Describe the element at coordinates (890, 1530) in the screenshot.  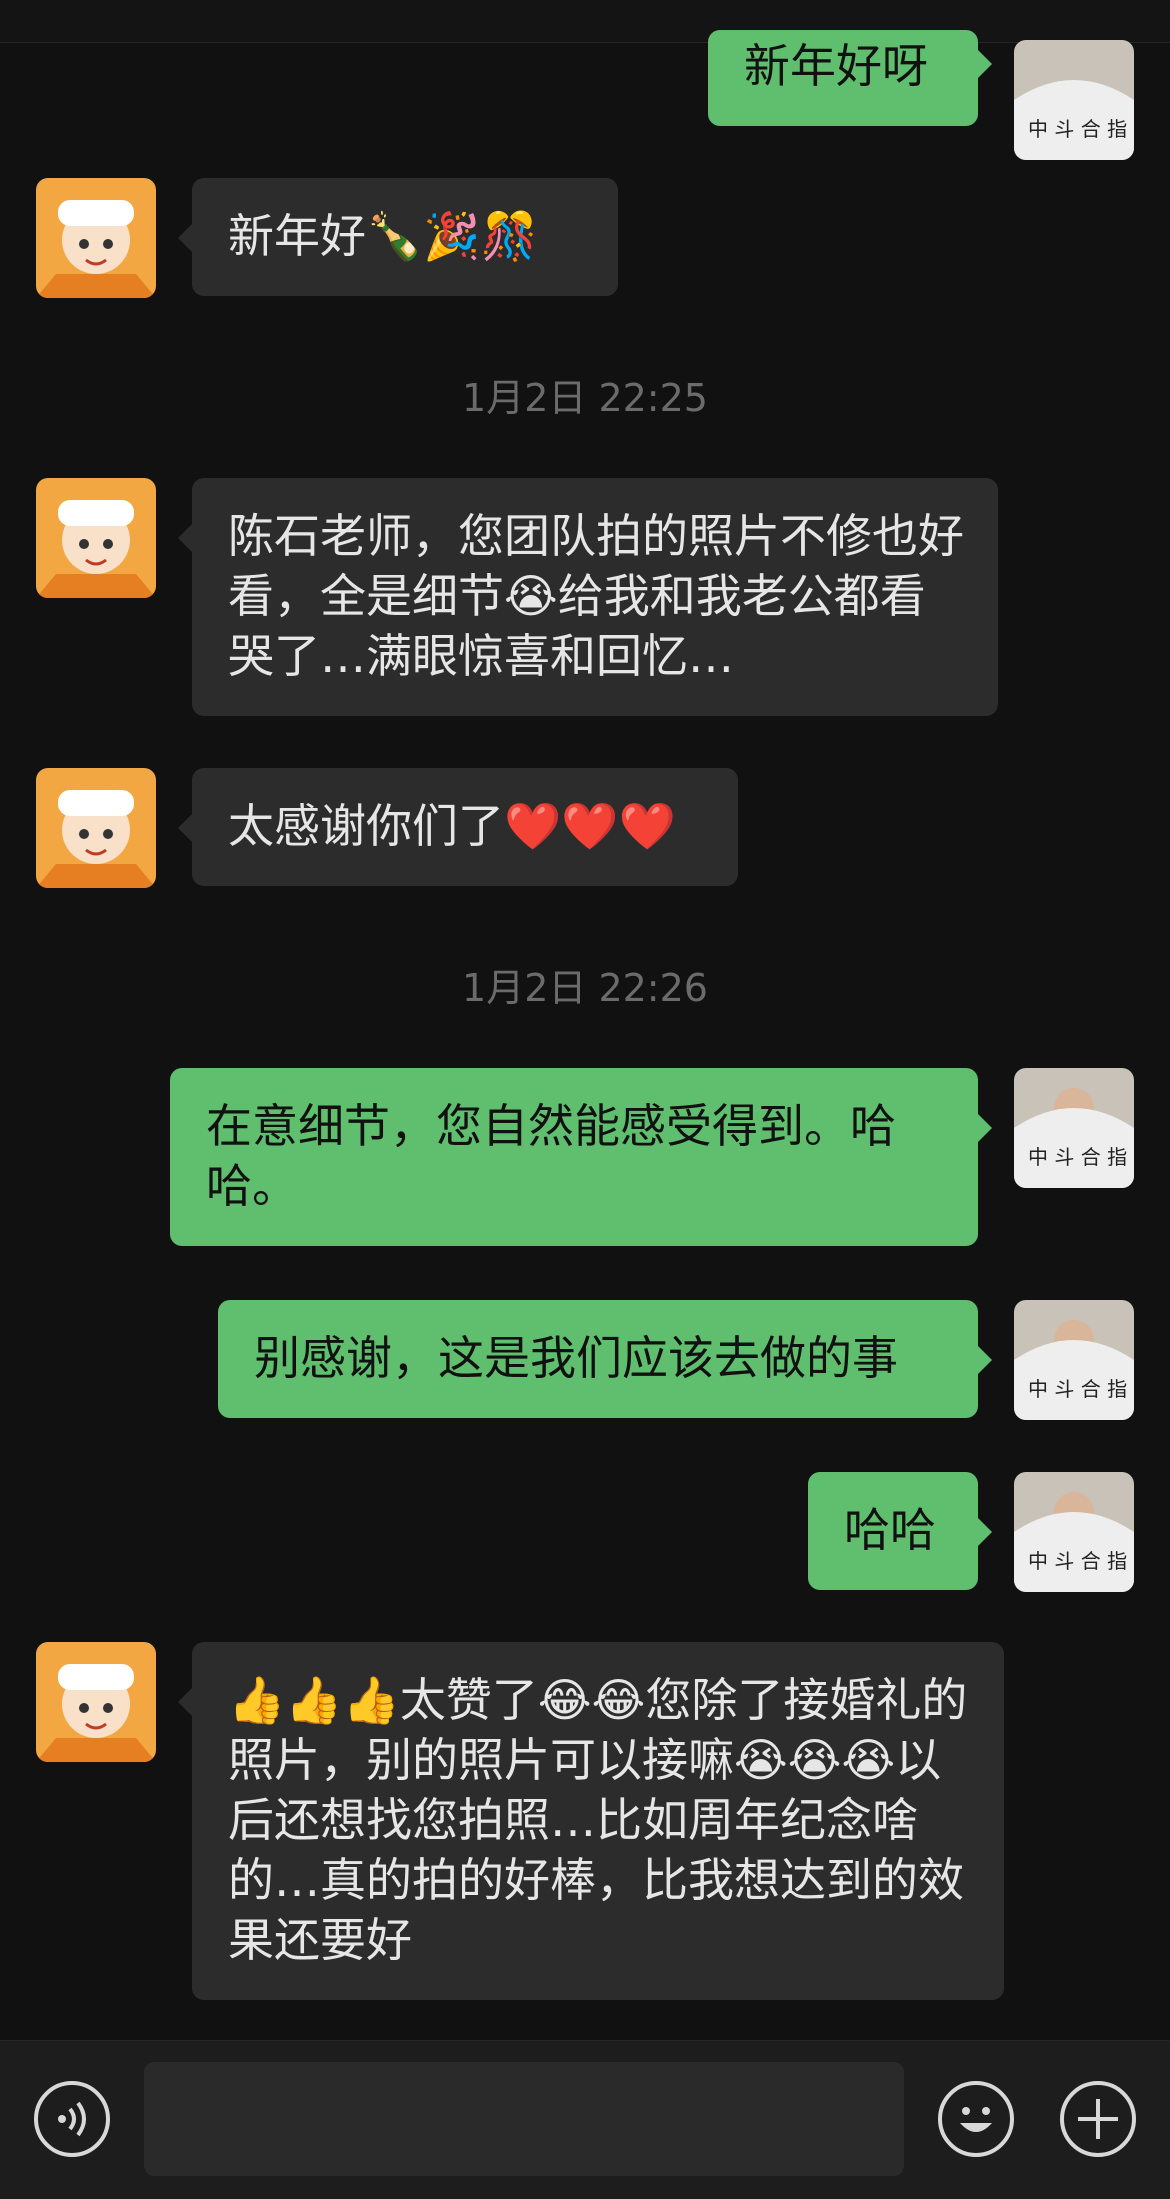
I see `message-text: 哈哈` at that location.